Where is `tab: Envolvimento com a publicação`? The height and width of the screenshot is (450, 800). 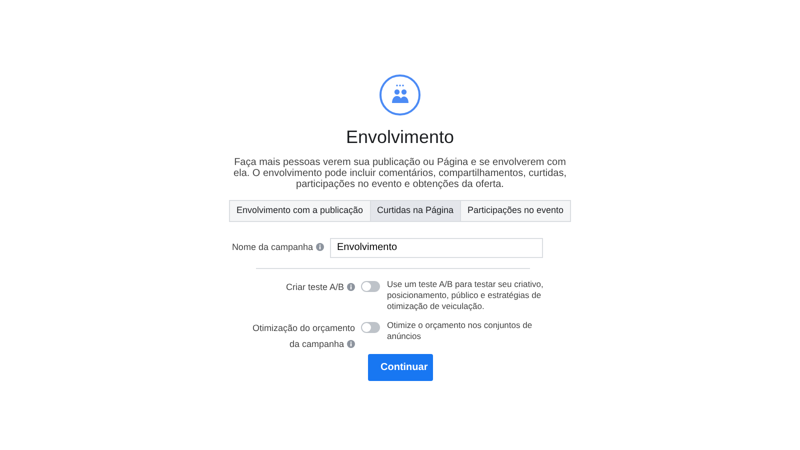
tab: Envolvimento com a publicação is located at coordinates (300, 210).